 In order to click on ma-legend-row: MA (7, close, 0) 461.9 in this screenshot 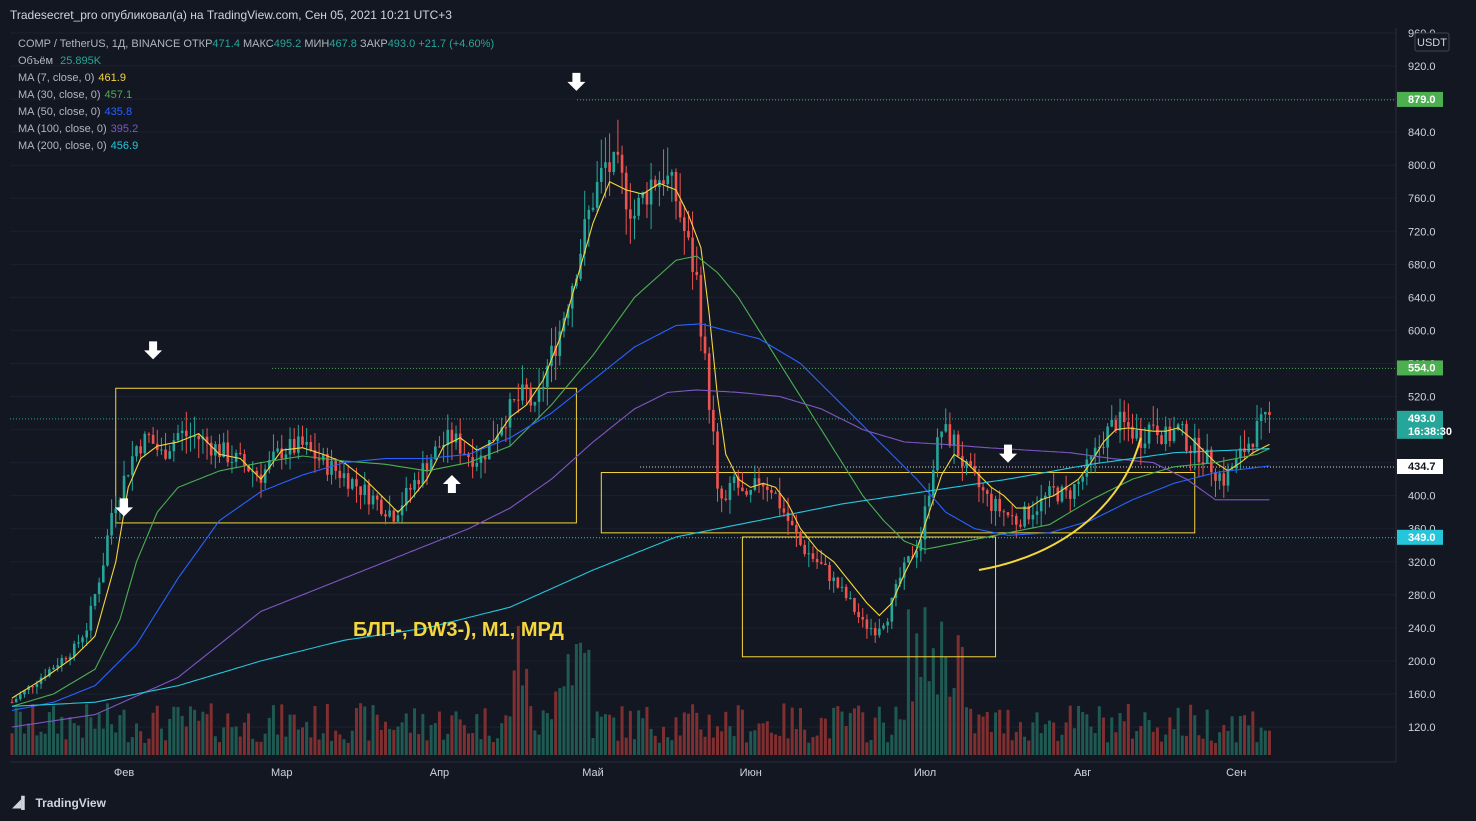, I will do `click(256, 78)`.